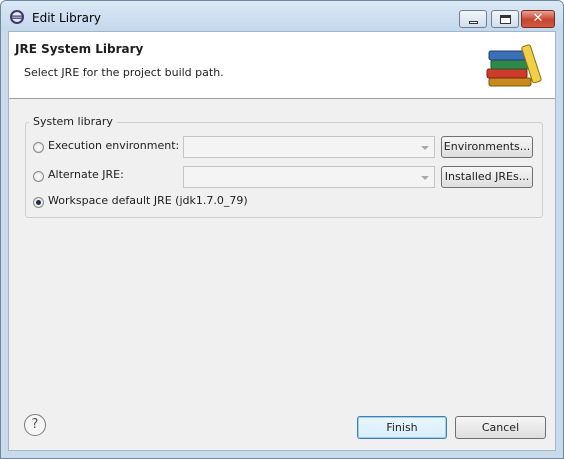 The width and height of the screenshot is (564, 459). What do you see at coordinates (38, 147) in the screenshot?
I see `execution-environment-radio` at bounding box center [38, 147].